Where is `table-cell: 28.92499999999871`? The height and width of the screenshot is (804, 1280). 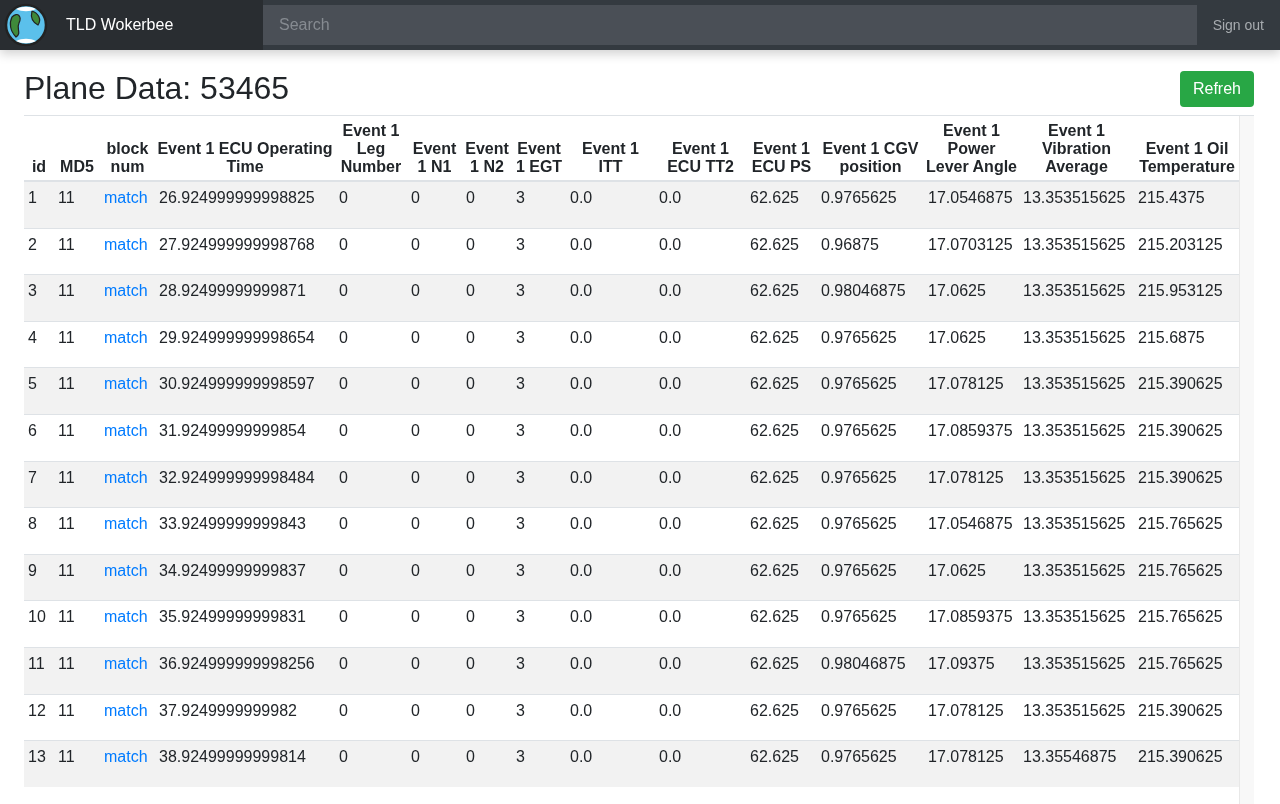 table-cell: 28.92499999999871 is located at coordinates (245, 298).